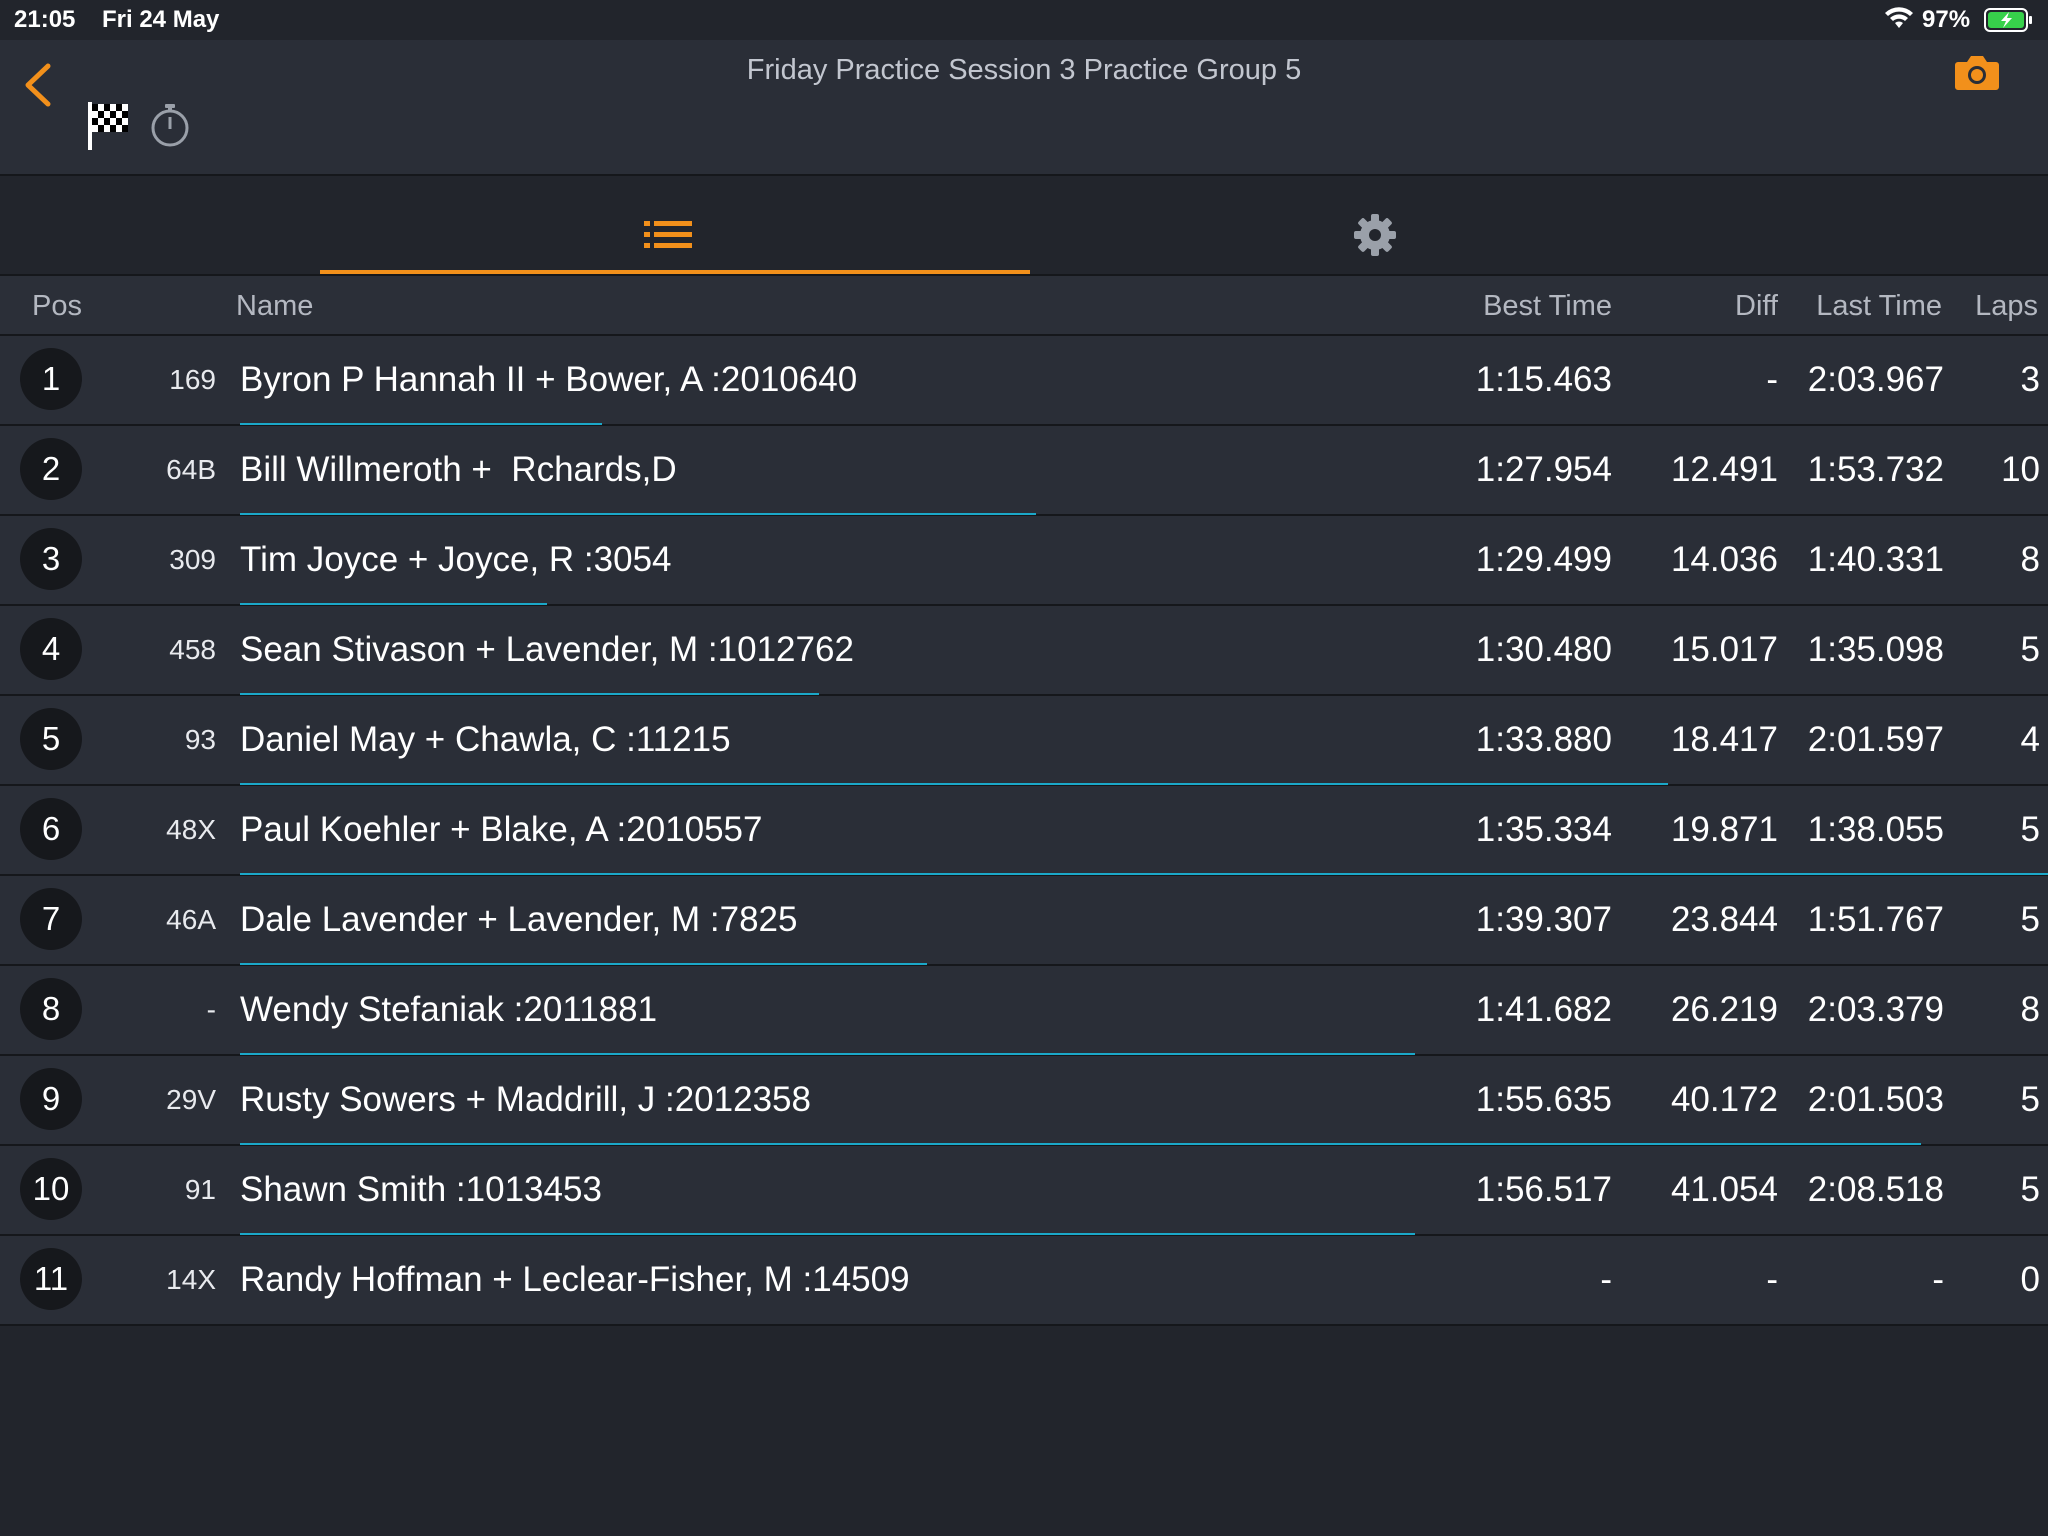 The width and height of the screenshot is (2048, 1536). What do you see at coordinates (1875, 919) in the screenshot?
I see `last-time: 1:51.767` at bounding box center [1875, 919].